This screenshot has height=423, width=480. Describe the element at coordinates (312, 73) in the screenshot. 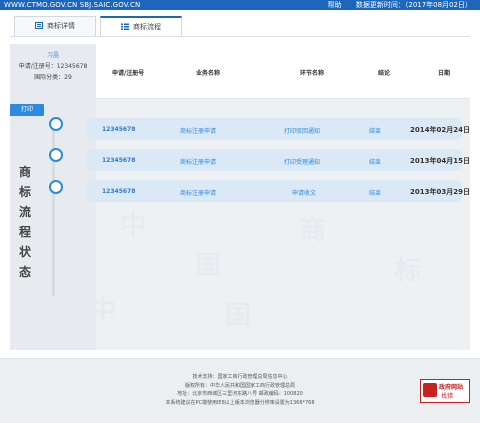

I see `header-step: 环节名称` at that location.